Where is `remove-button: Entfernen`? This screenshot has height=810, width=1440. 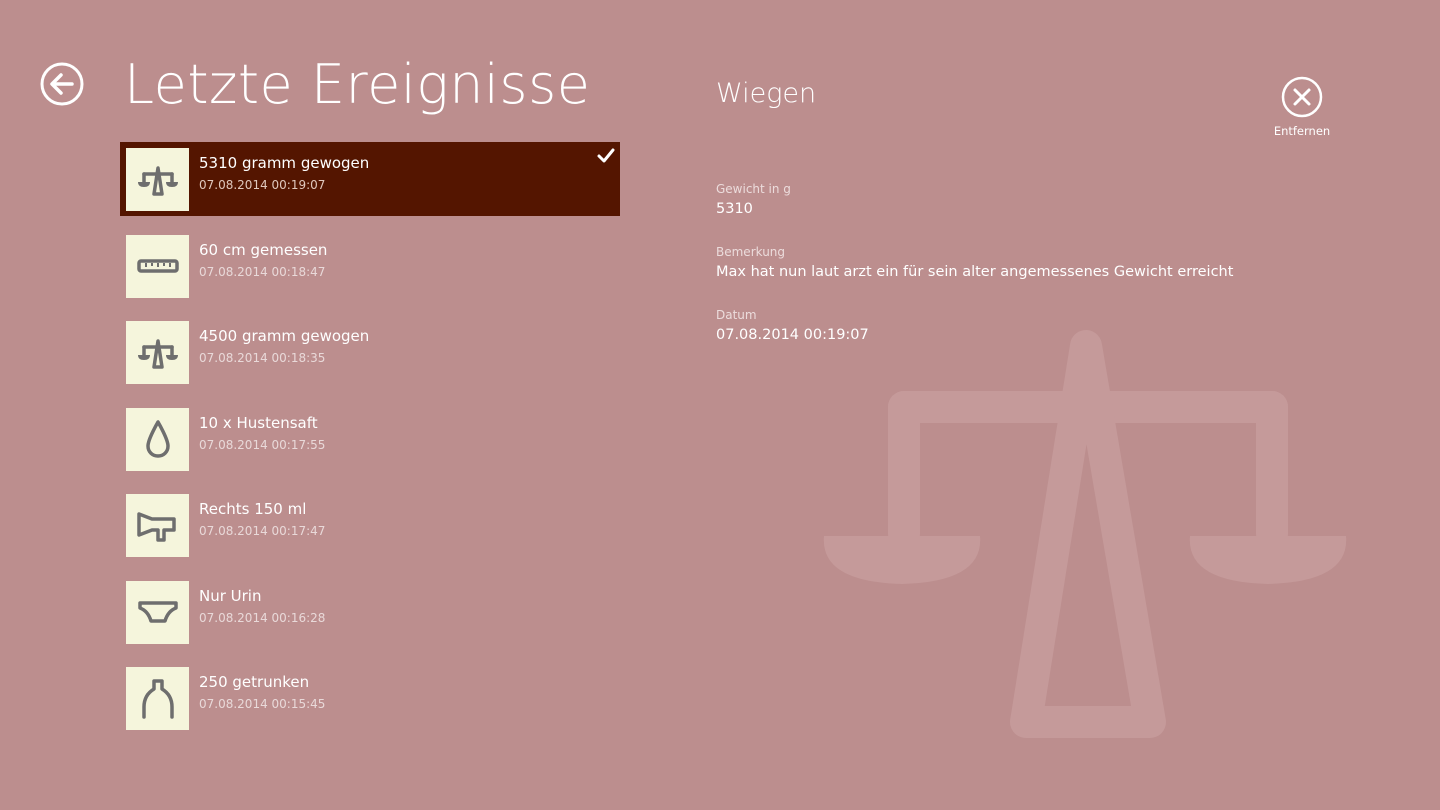 remove-button: Entfernen is located at coordinates (1302, 111).